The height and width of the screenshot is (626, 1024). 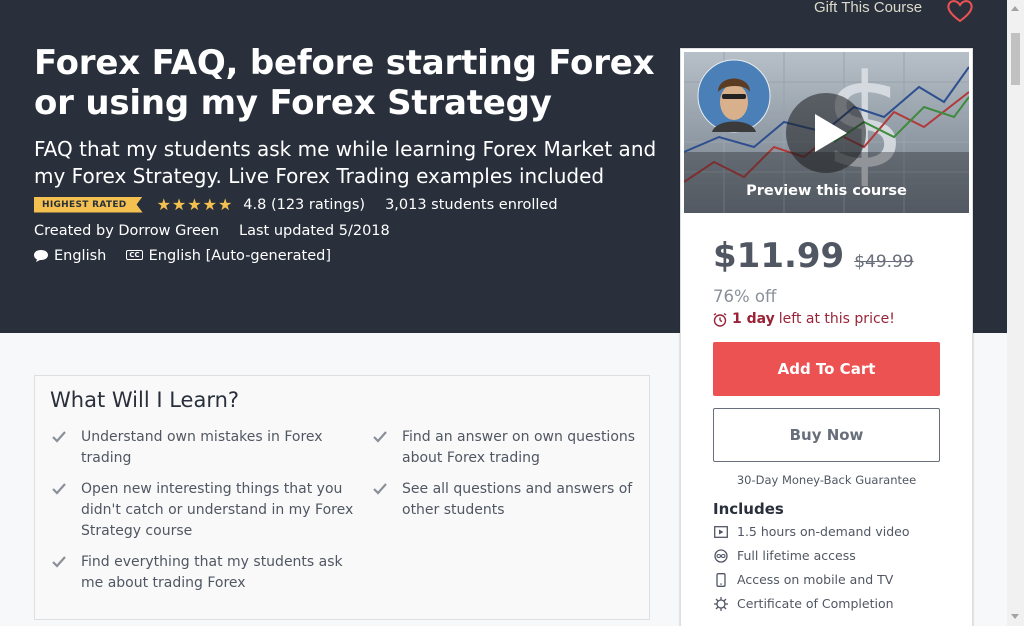 I want to click on course-preview-video: $ Preview this course, so click(x=826, y=132).